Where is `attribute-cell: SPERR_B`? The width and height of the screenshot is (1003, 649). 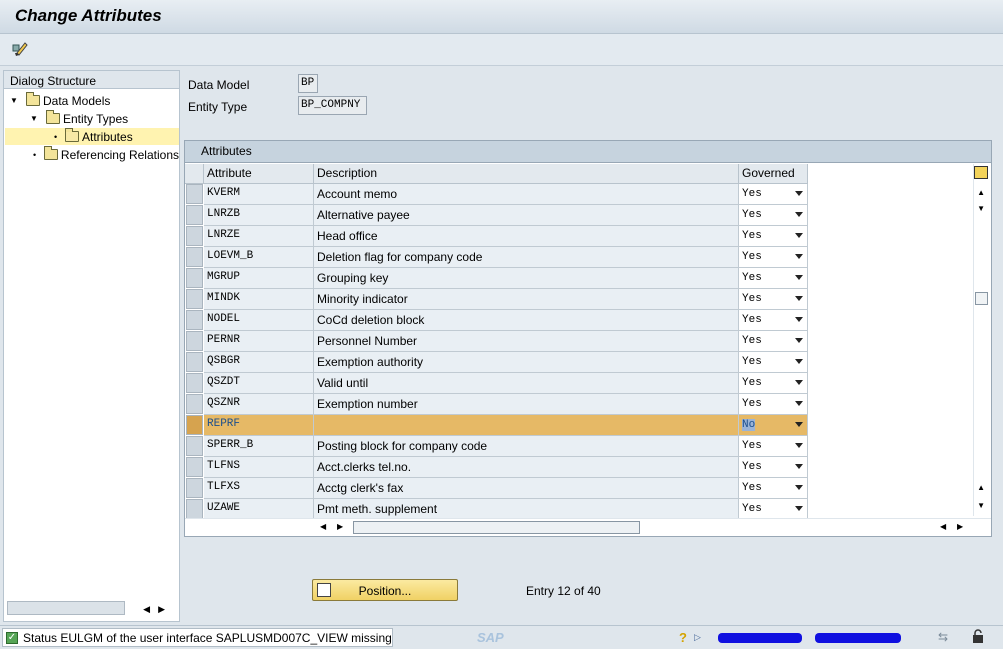 attribute-cell: SPERR_B is located at coordinates (259, 446).